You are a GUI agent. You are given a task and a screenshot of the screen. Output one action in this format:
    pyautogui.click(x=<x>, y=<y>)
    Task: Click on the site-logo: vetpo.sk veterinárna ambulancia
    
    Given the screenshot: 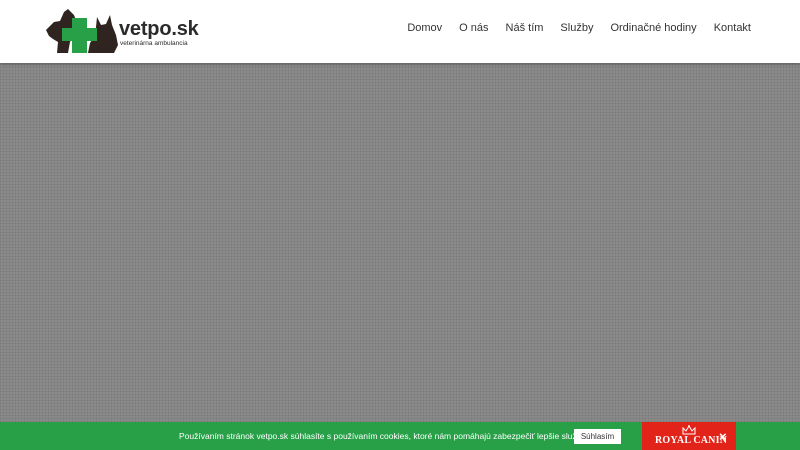 What is the action you would take?
    pyautogui.click(x=121, y=32)
    